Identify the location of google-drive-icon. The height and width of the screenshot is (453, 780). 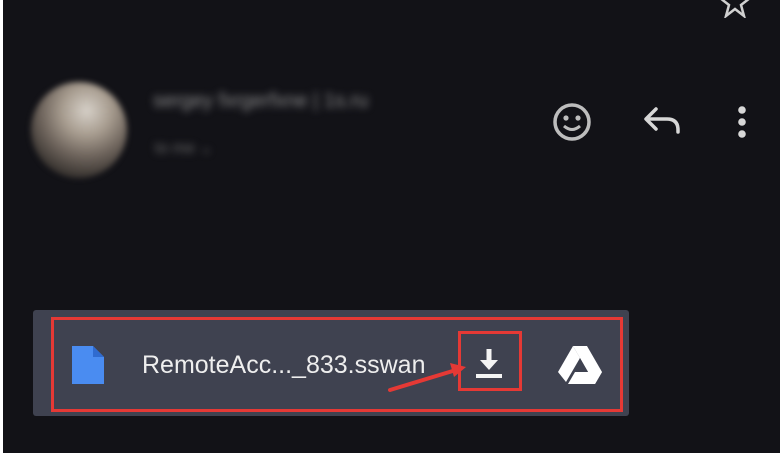
(580, 365).